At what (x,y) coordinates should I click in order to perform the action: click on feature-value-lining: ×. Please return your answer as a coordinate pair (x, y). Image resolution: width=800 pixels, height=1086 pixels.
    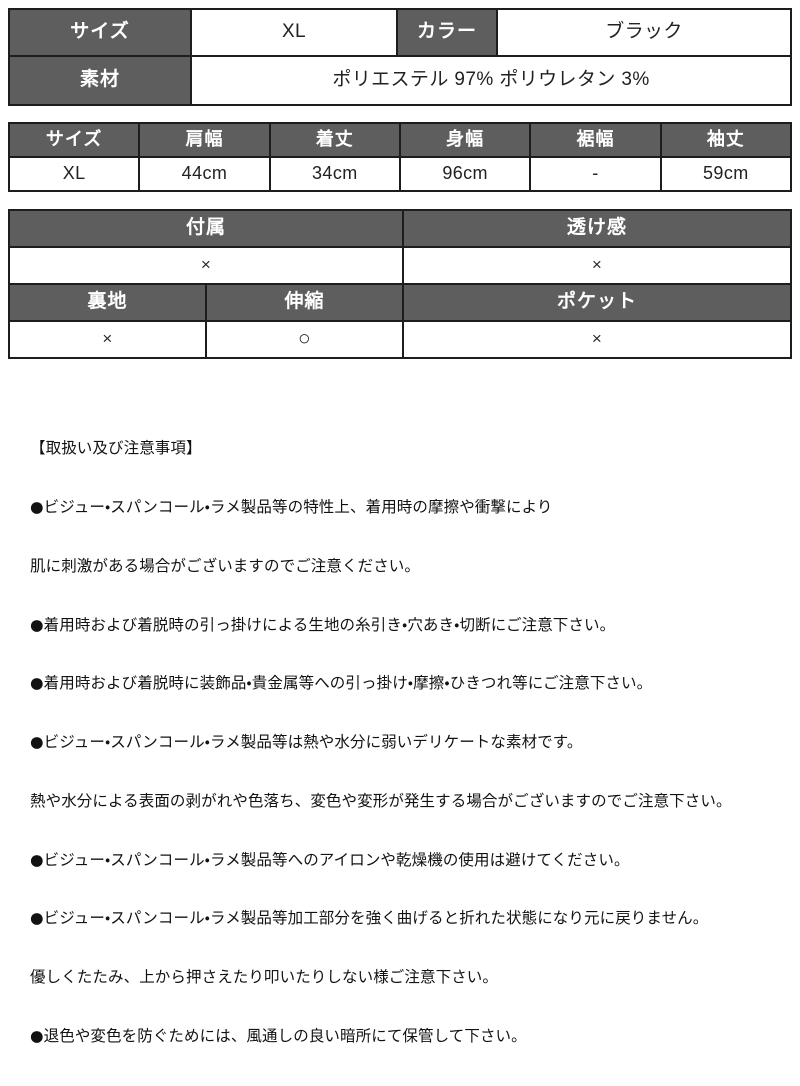
    Looking at the image, I should click on (107, 339).